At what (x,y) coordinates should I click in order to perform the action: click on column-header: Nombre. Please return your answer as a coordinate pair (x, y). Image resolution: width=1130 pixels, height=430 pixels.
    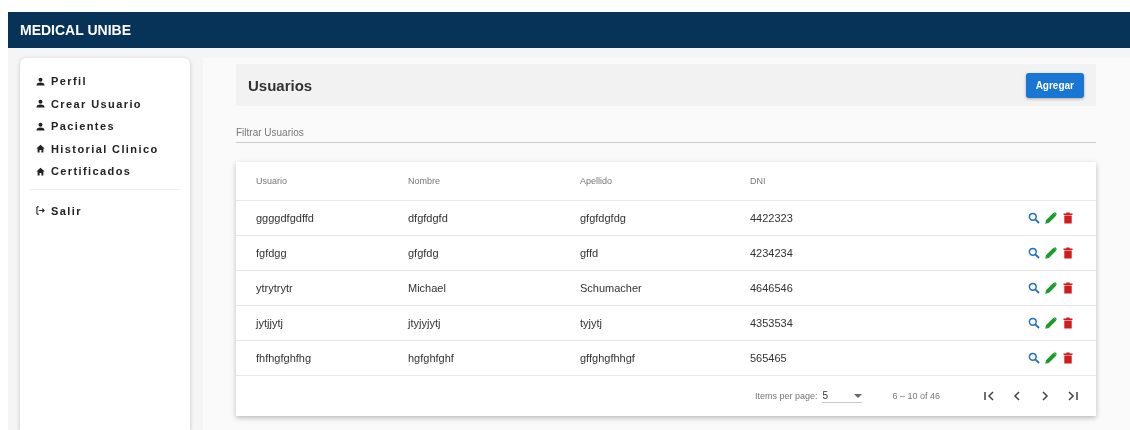
    Looking at the image, I should click on (424, 181).